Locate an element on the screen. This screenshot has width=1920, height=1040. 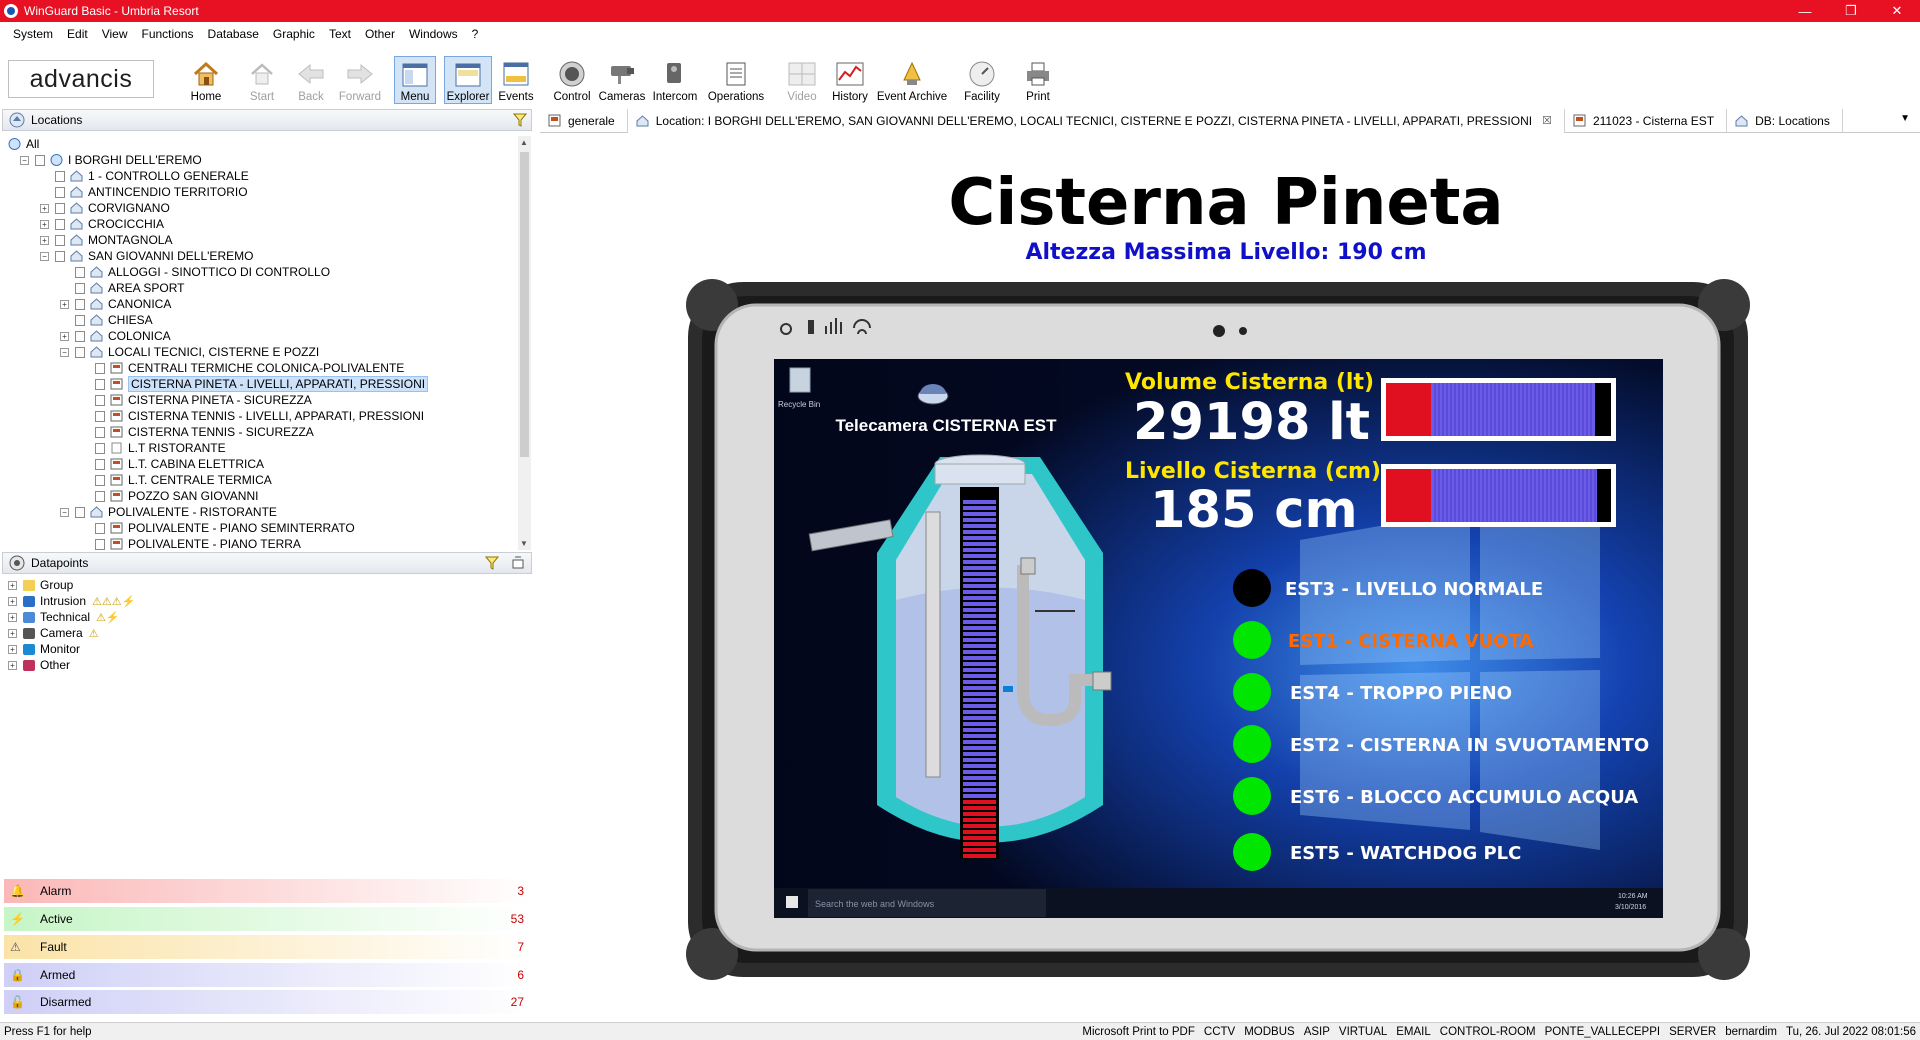
datapoint-tree-item: + Intrusion ⚠⚠⚠⚡ is located at coordinates (71, 601).